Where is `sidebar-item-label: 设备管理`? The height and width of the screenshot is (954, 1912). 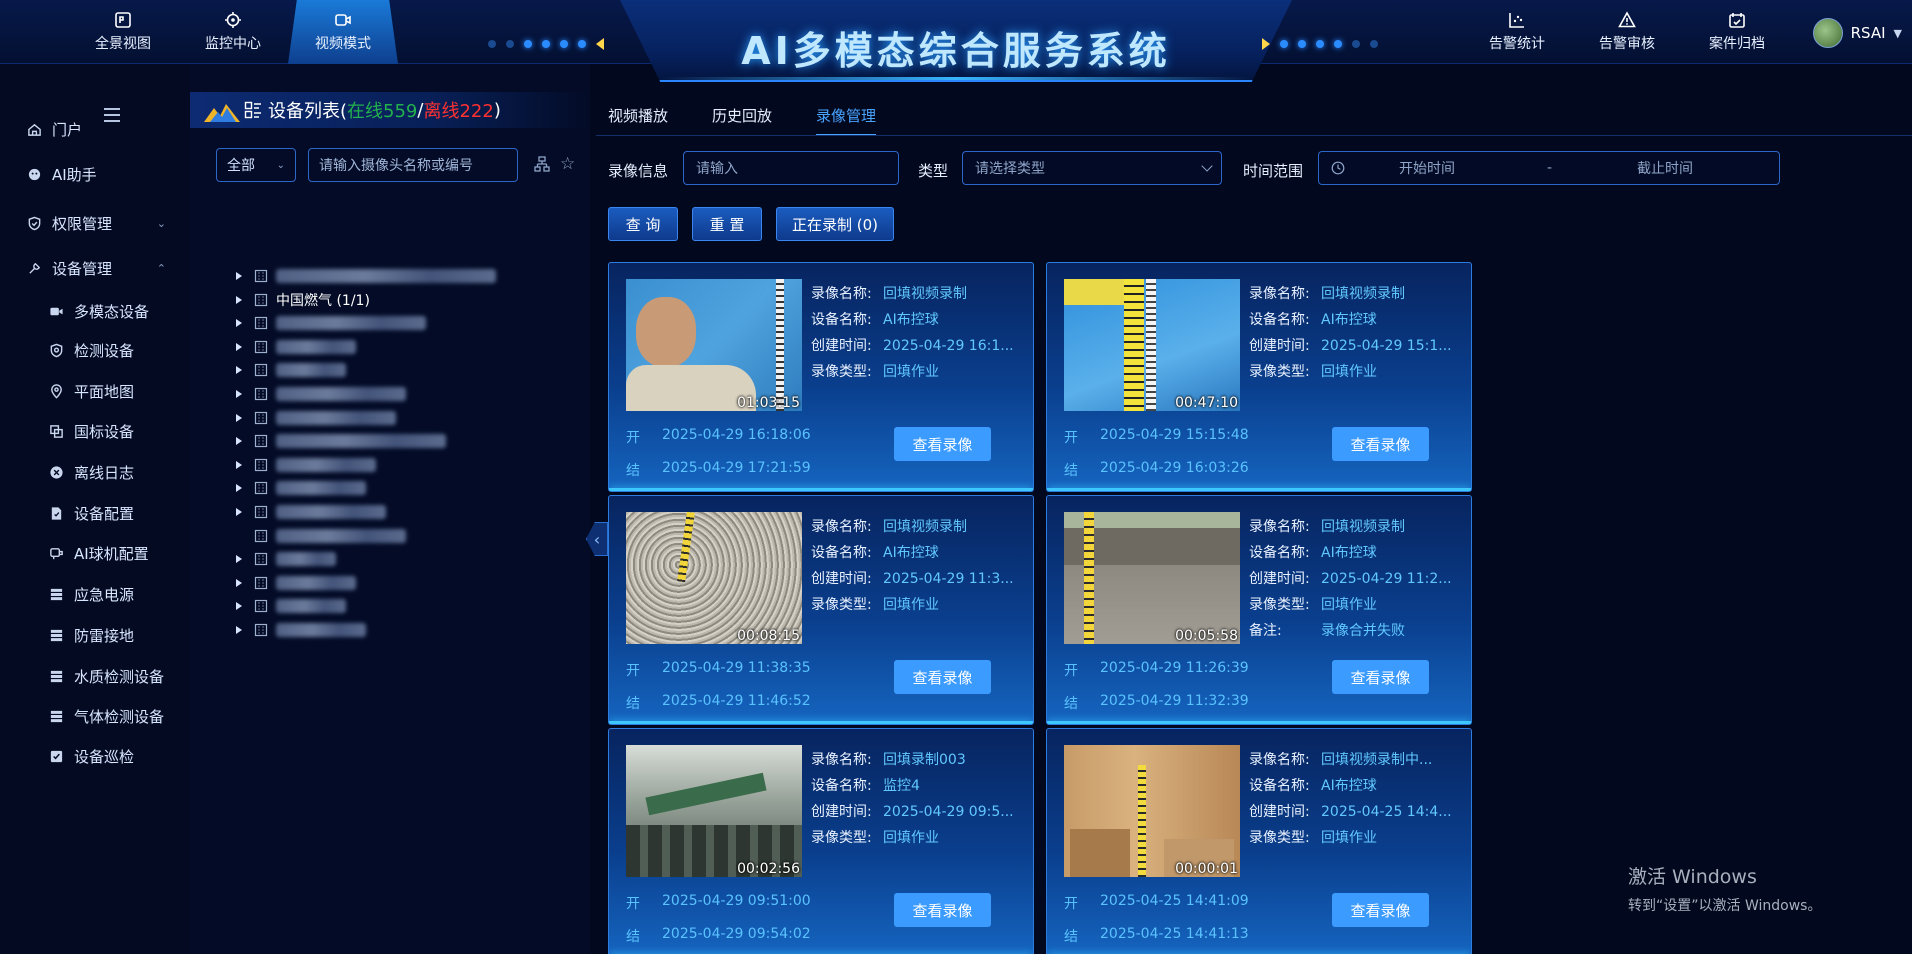 sidebar-item-label: 设备管理 is located at coordinates (82, 268).